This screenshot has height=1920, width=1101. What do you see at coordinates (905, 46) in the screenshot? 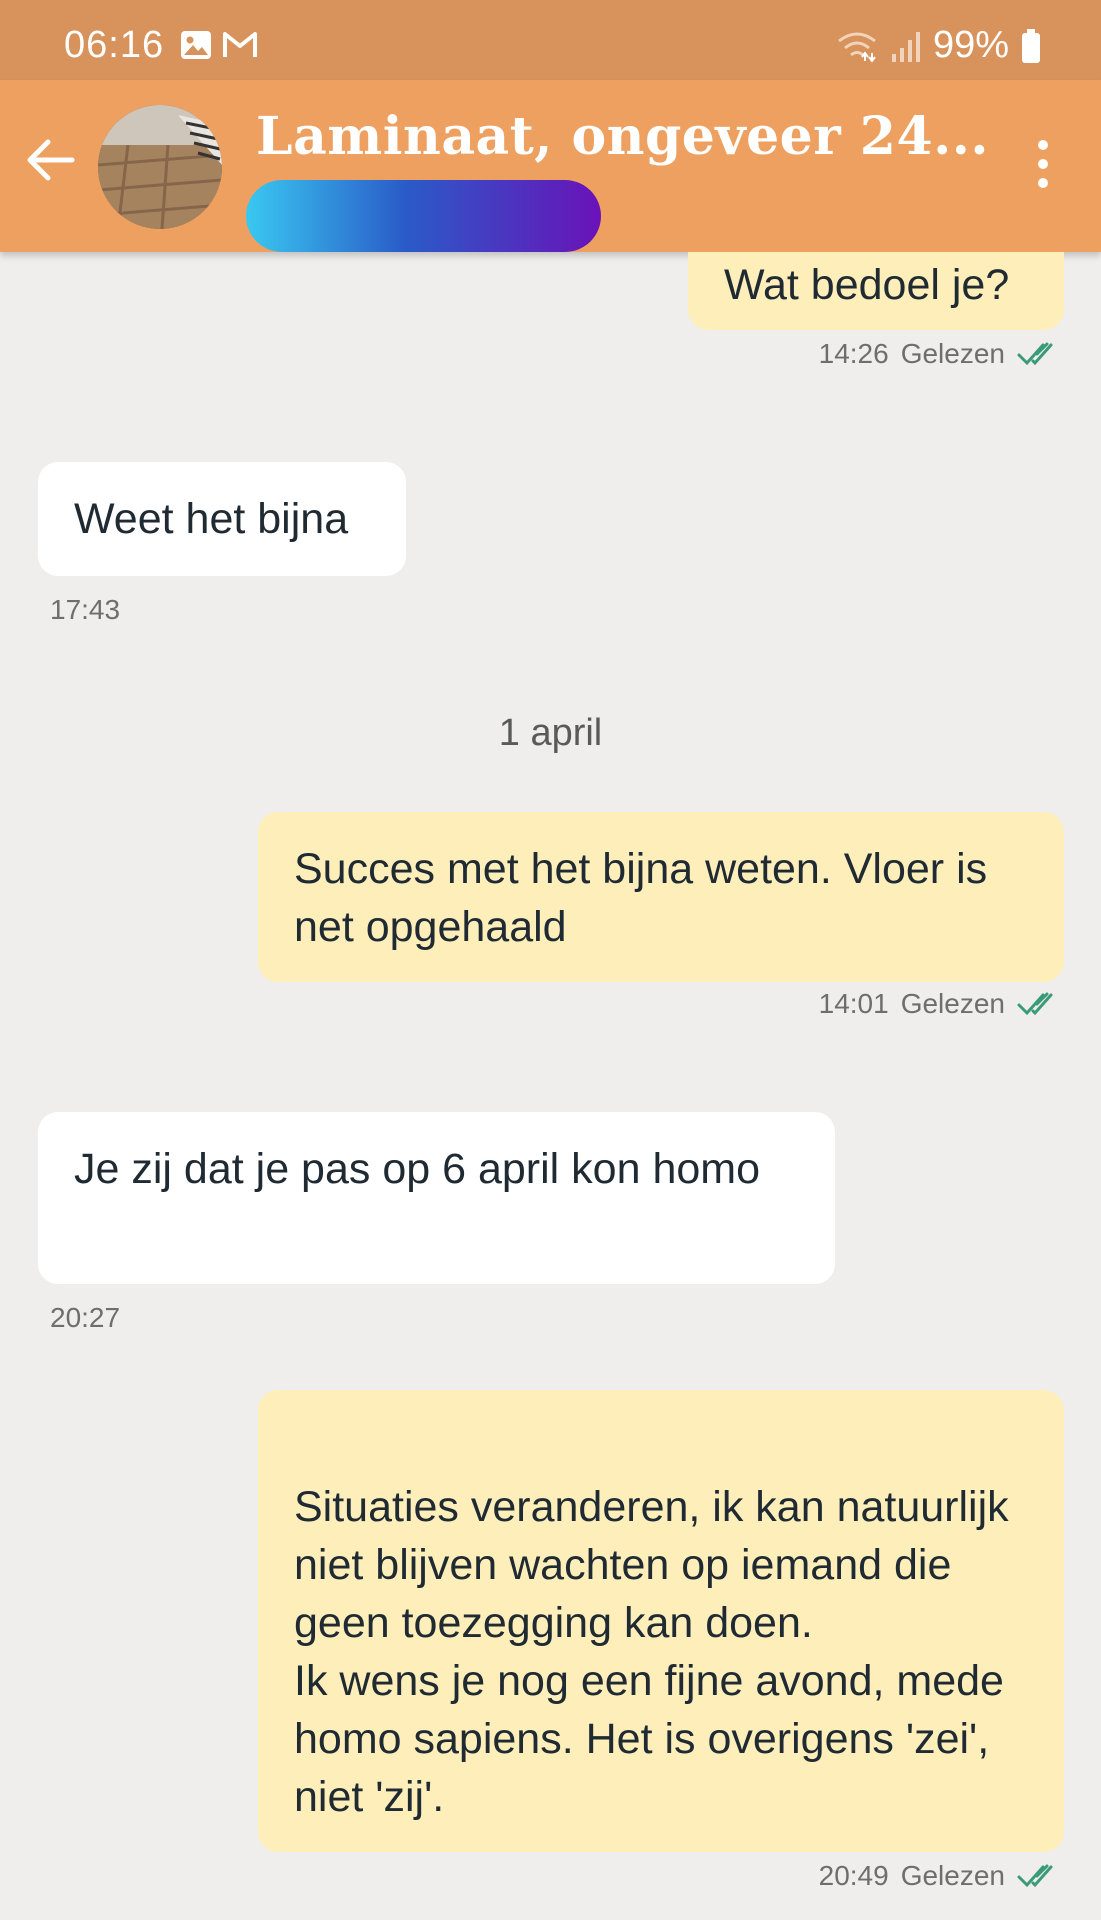
I see `signal-icon` at bounding box center [905, 46].